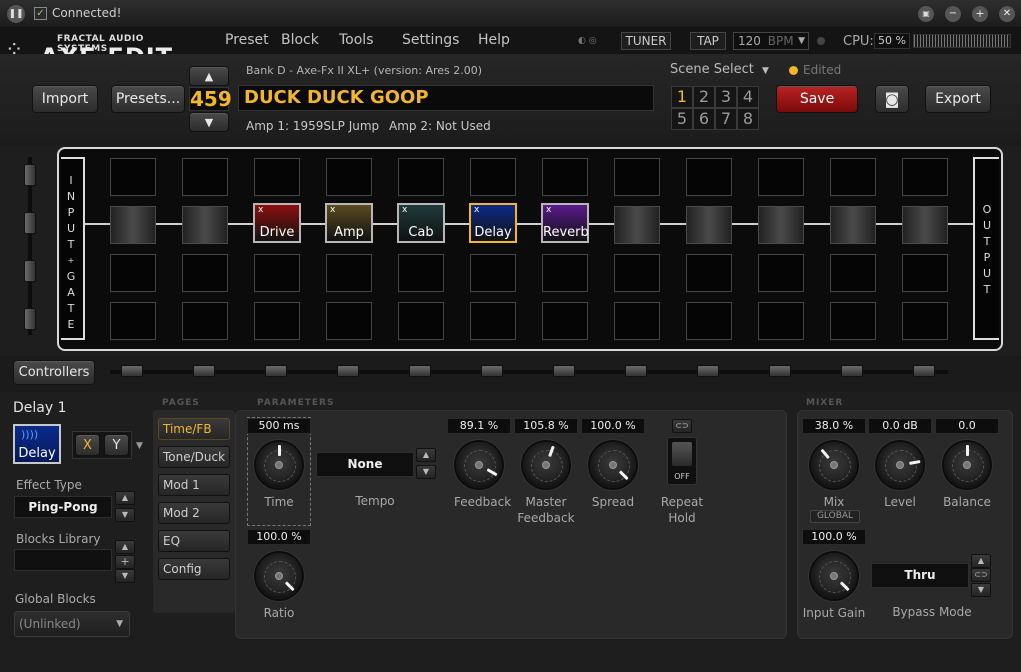  Describe the element at coordinates (682, 426) in the screenshot. I see `repeat-hold-link: ⊂⊃` at that location.